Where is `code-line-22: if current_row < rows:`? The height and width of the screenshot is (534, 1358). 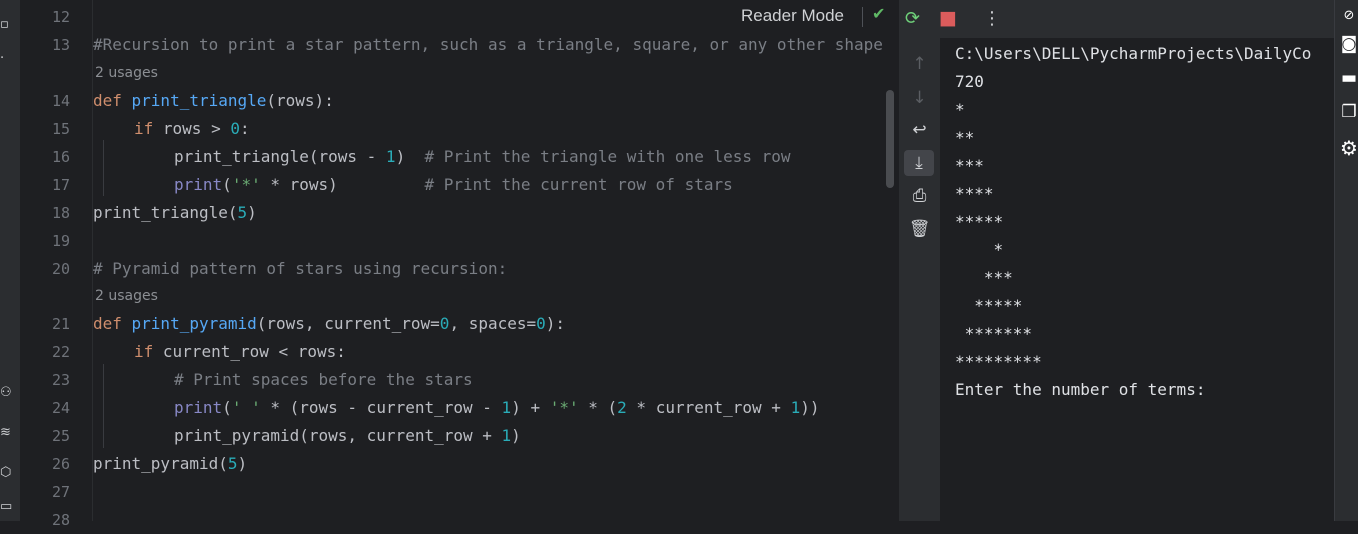
code-line-22: if current_row < rows: is located at coordinates (240, 352).